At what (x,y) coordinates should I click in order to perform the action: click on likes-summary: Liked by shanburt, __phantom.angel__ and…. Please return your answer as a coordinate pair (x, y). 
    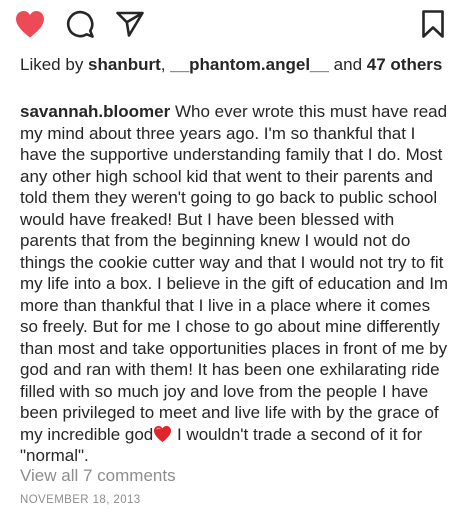
    Looking at the image, I should click on (234, 64).